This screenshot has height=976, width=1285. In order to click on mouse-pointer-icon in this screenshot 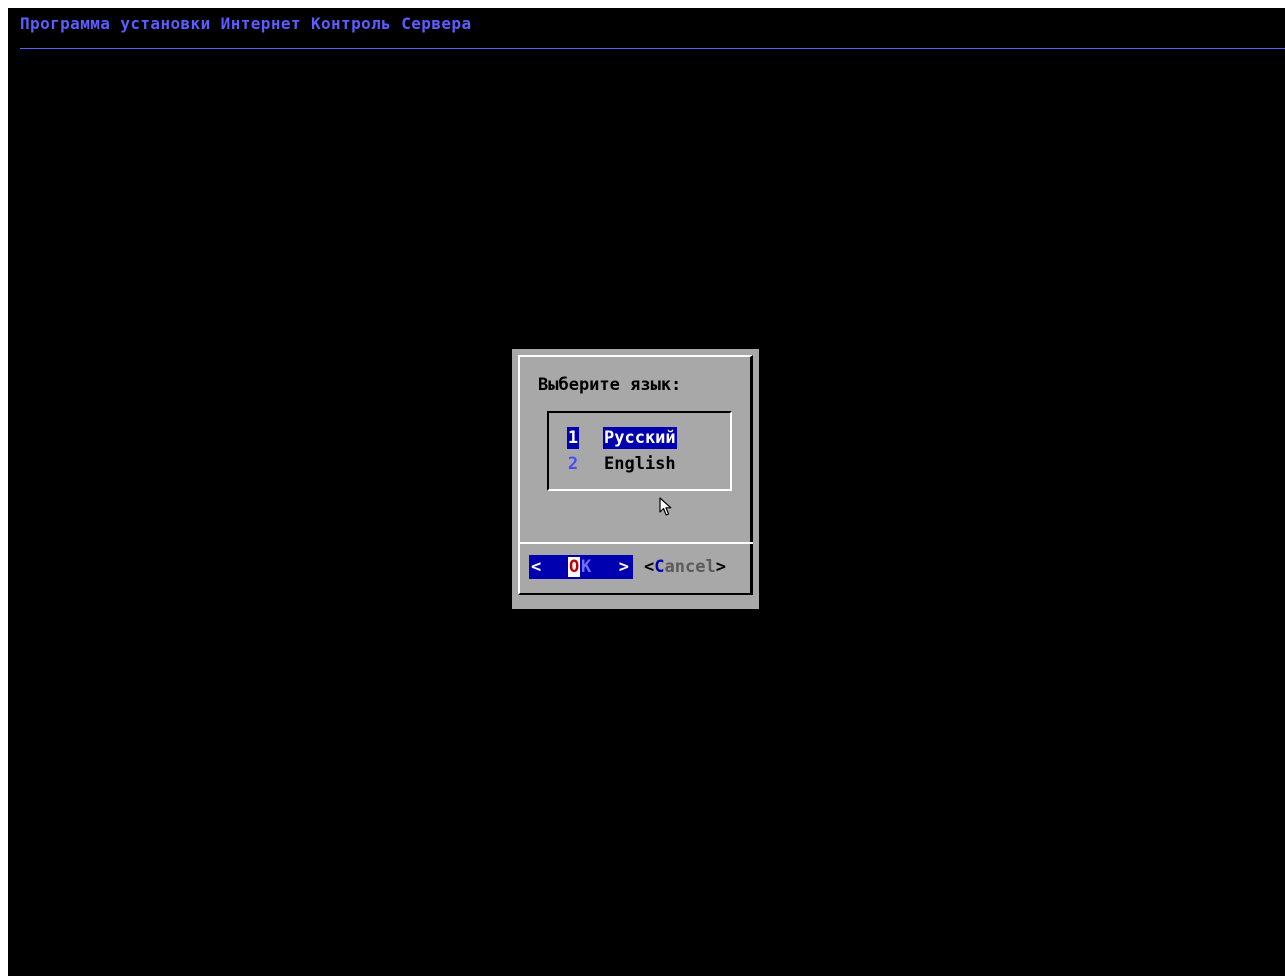, I will do `click(665, 506)`.